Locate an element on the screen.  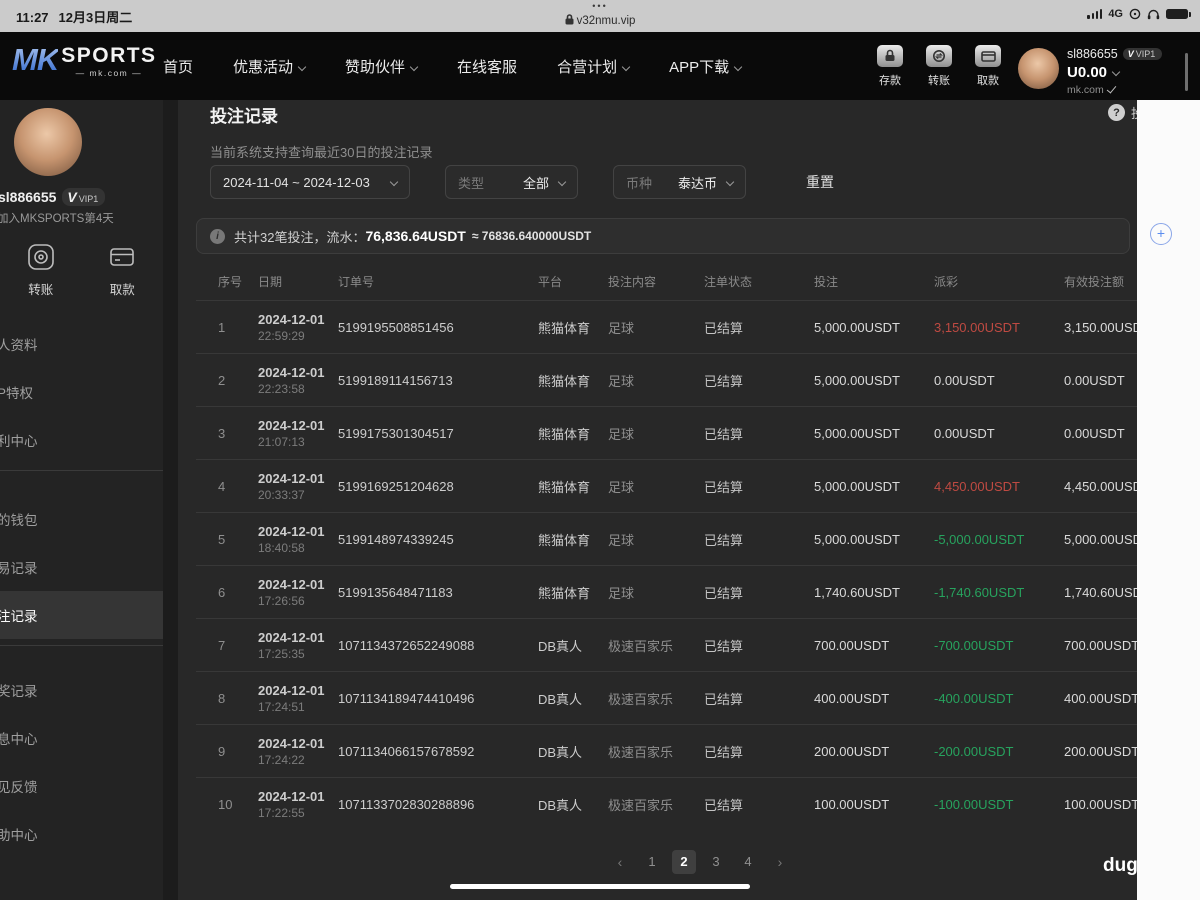
brand-logo: MK SPORTS — mk.com — is located at coordinates (84, 60).